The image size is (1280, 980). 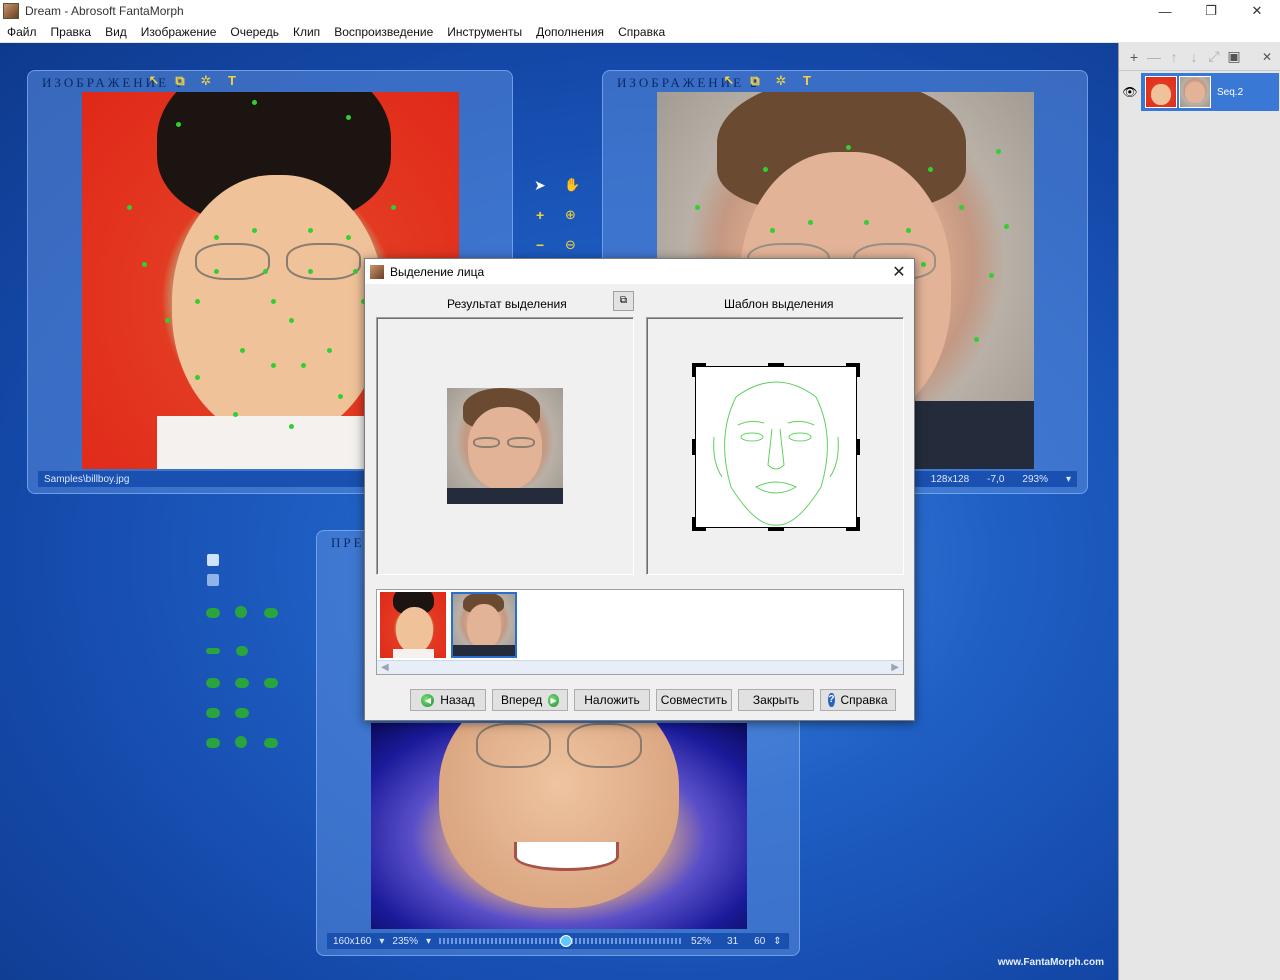 What do you see at coordinates (699, 370) in the screenshot?
I see `handle-top-left` at bounding box center [699, 370].